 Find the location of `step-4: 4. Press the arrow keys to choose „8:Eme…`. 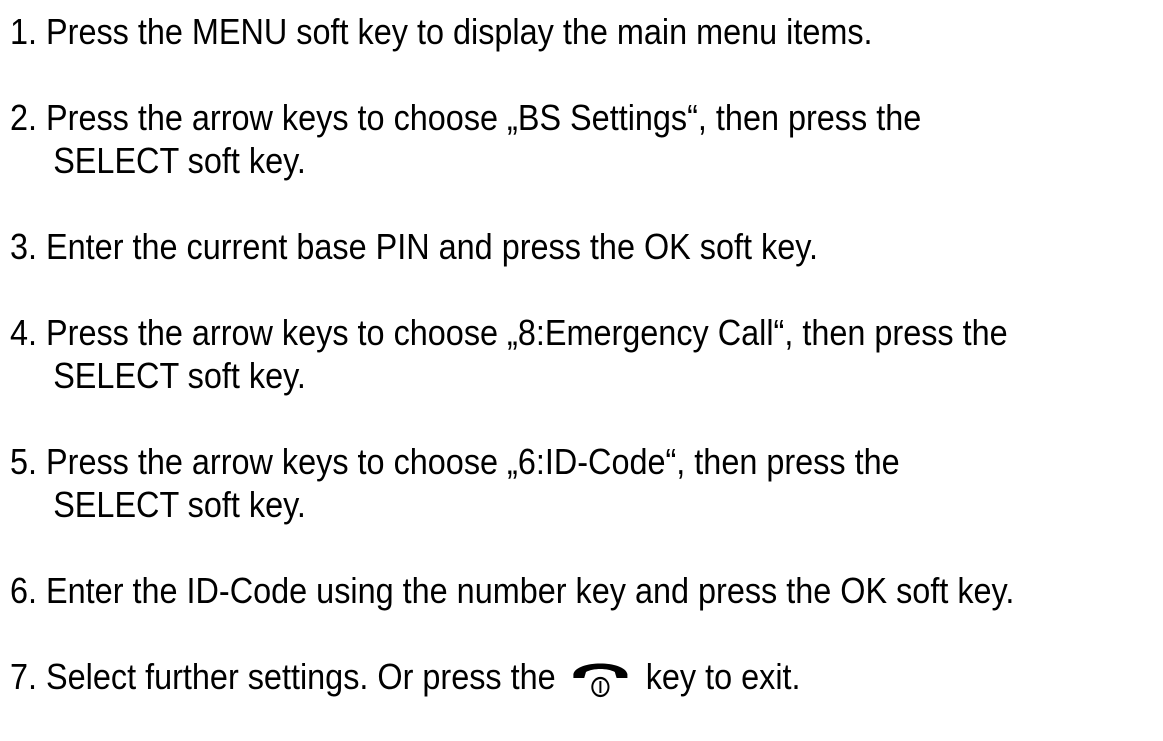

step-4: 4. Press the arrow keys to choose „8:Eme… is located at coordinates (527, 354).